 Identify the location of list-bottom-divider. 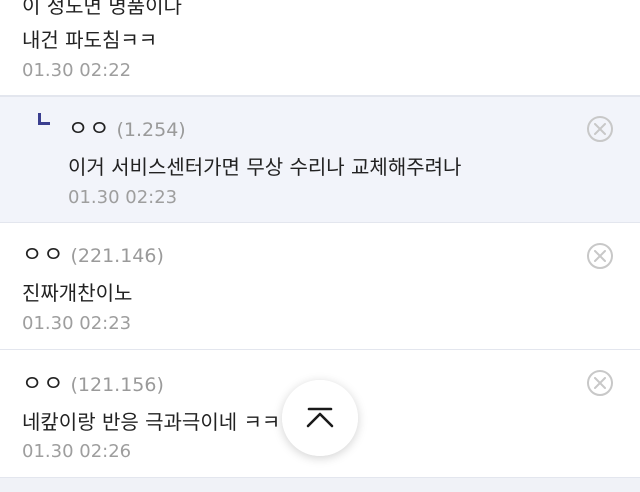
(320, 485).